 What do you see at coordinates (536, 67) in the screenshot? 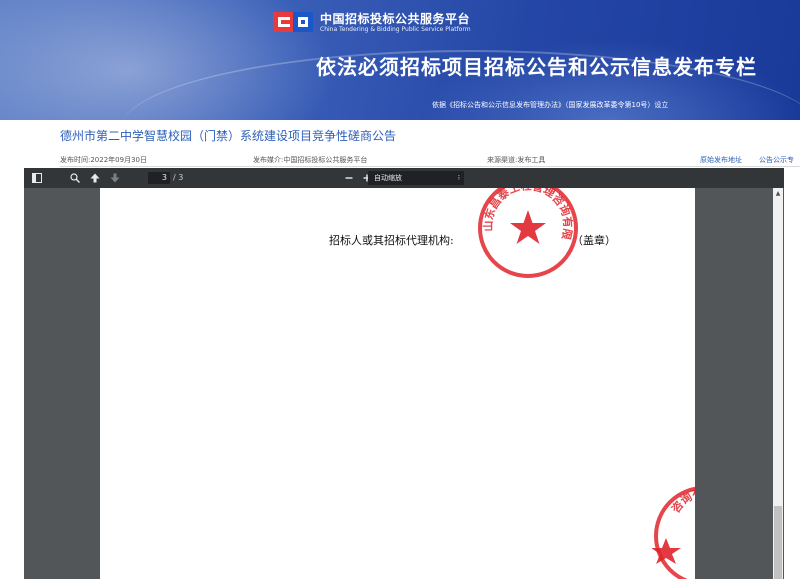
I see `banner-title: 依法必须招标项目招标公告和公示信息发布专栏` at bounding box center [536, 67].